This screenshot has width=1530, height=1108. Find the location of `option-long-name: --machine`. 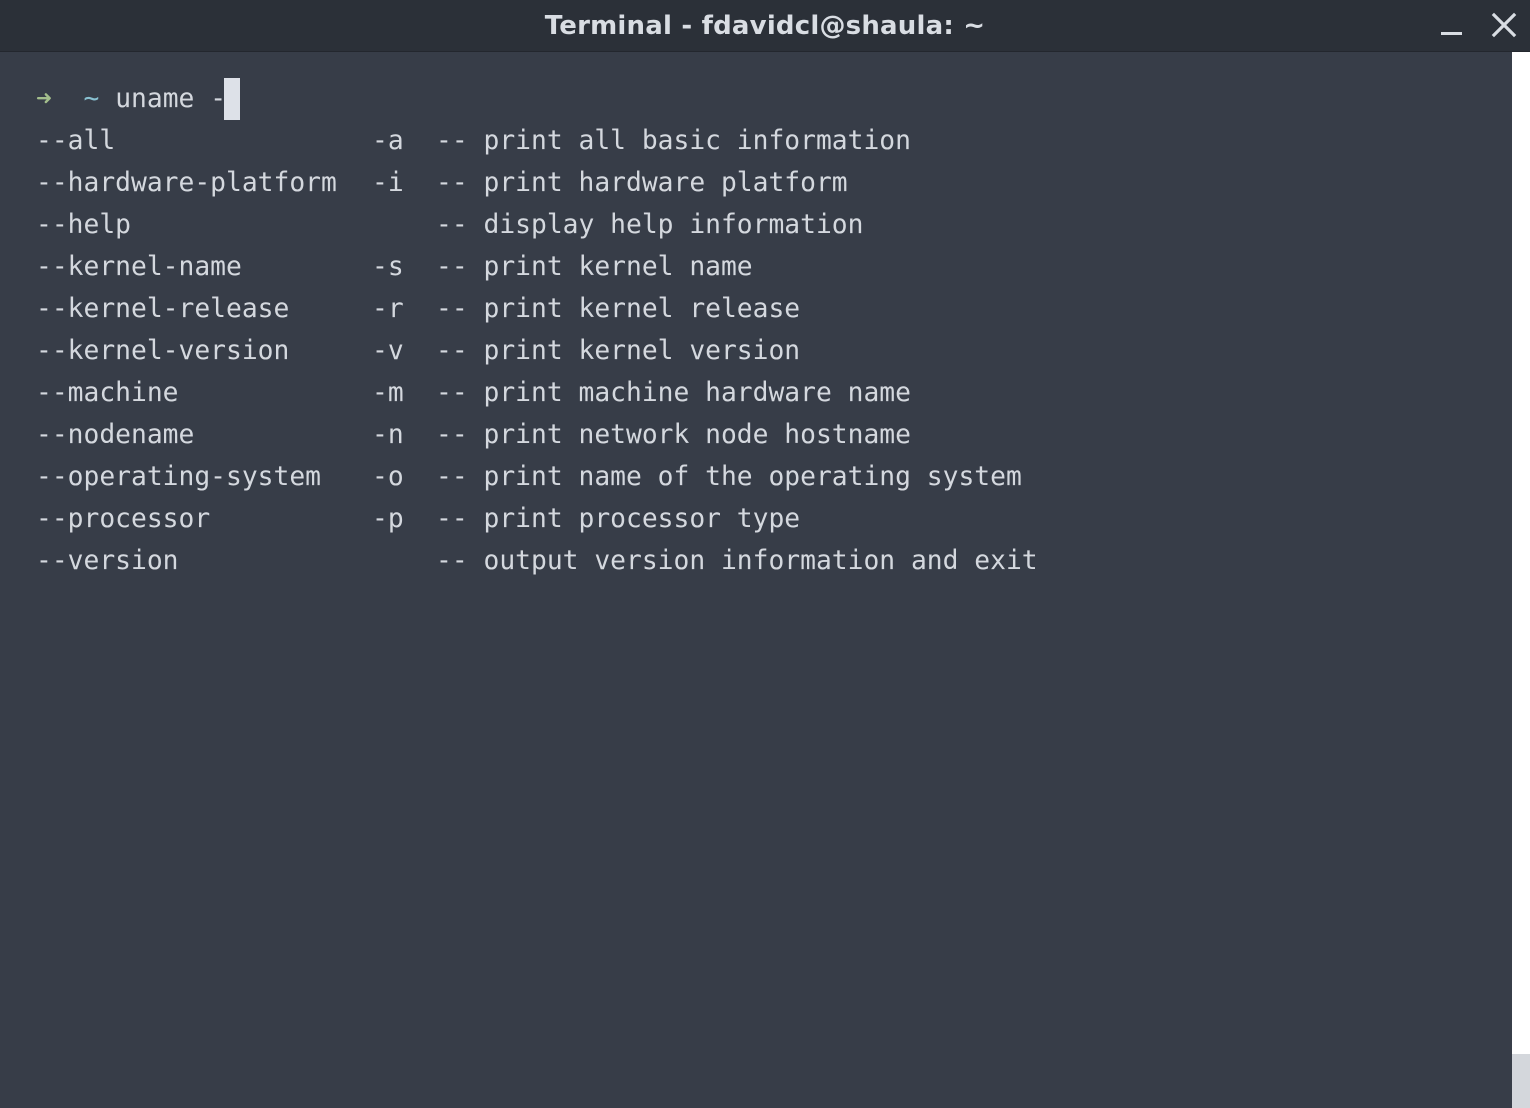

option-long-name: --machine is located at coordinates (107, 393).